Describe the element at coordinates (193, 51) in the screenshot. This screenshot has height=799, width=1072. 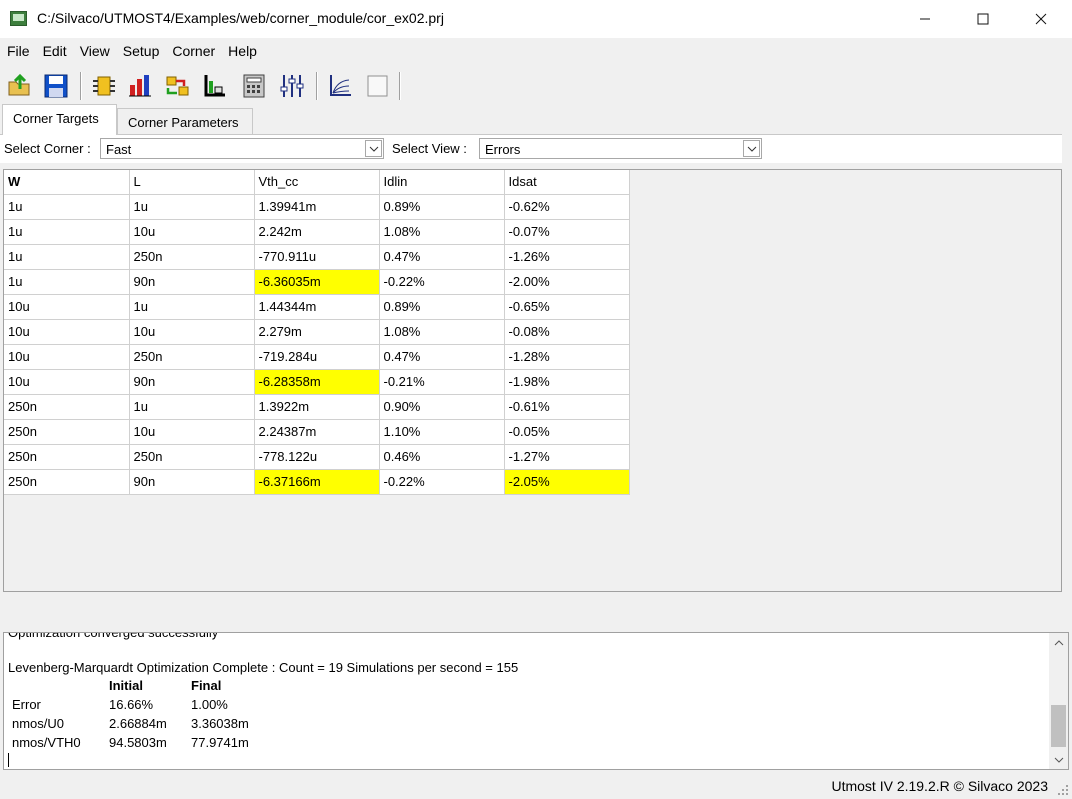
I see `menu-corner: Corner` at that location.